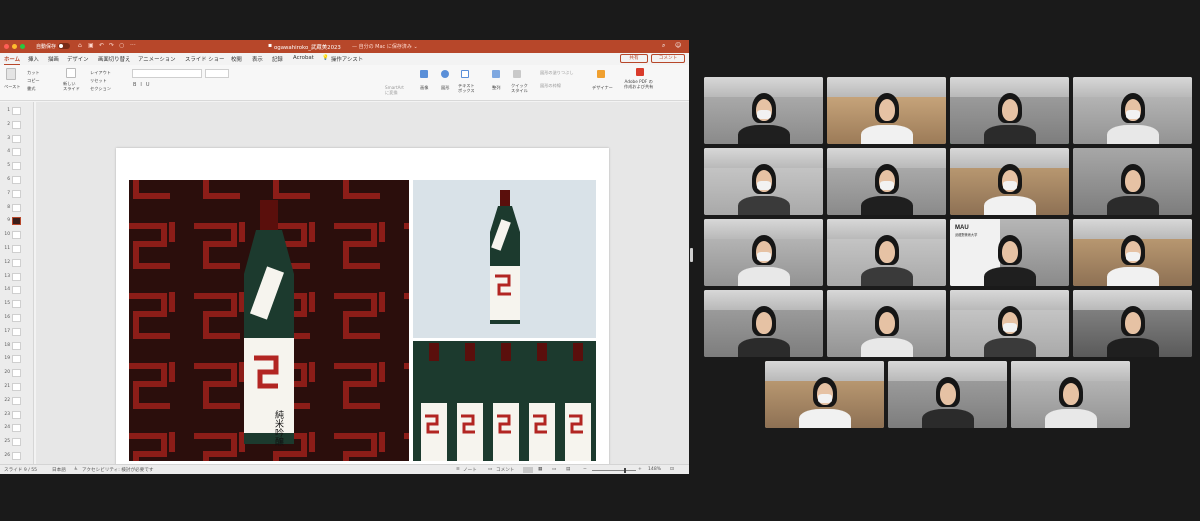 The width and height of the screenshot is (1200, 521). Describe the element at coordinates (505, 470) in the screenshot. I see `comments-button: コメント` at that location.